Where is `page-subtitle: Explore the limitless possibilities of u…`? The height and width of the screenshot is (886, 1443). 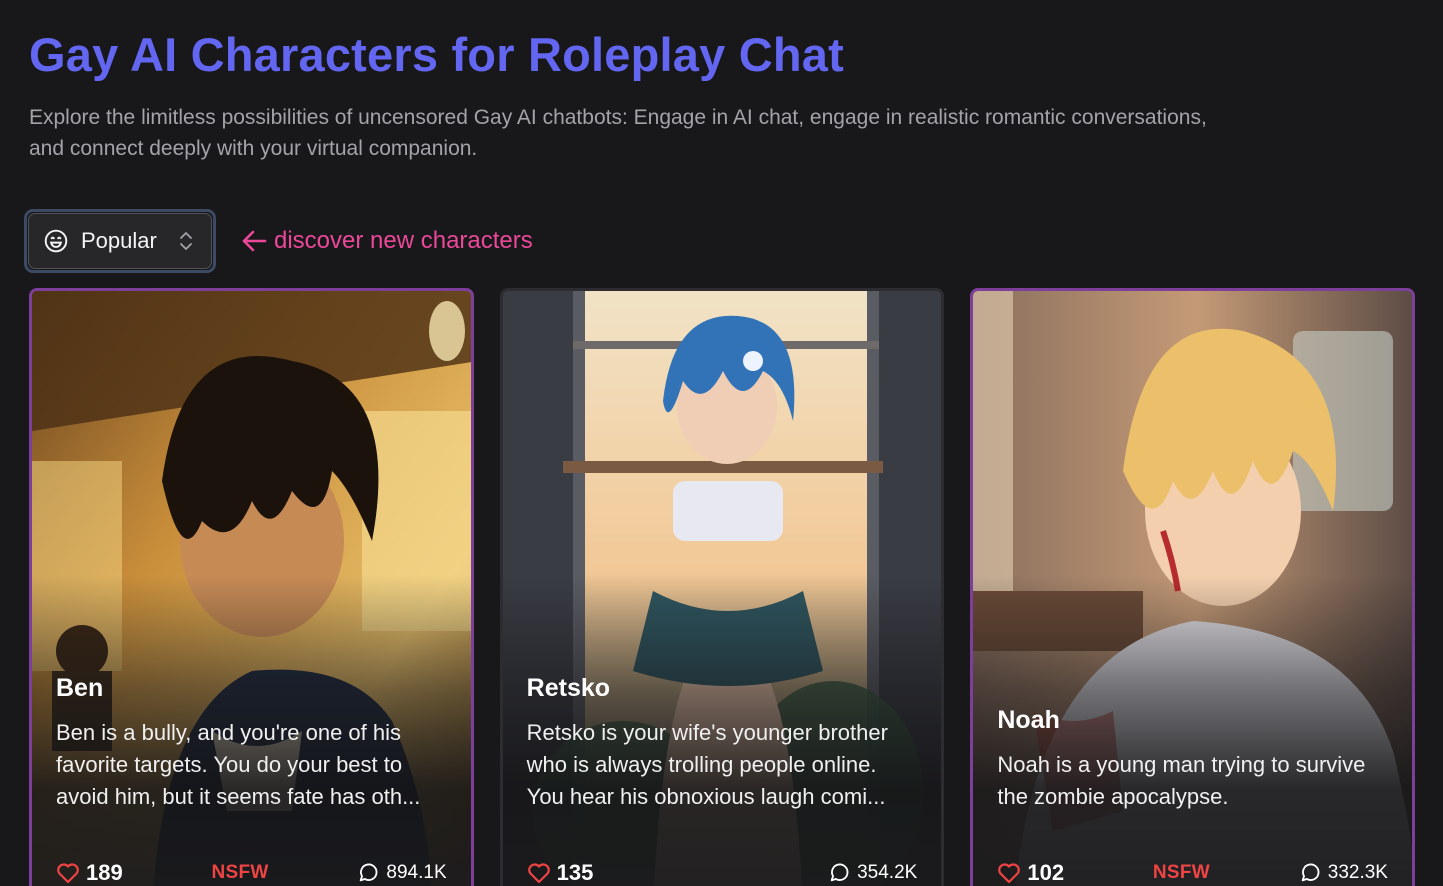 page-subtitle: Explore the limitless possibilities of u… is located at coordinates (618, 133).